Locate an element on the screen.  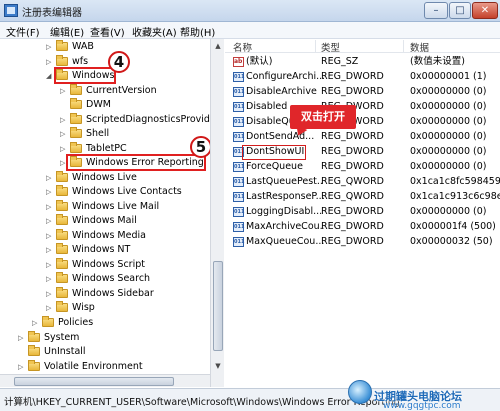
maximize-button: □ is located at coordinates (460, 10).